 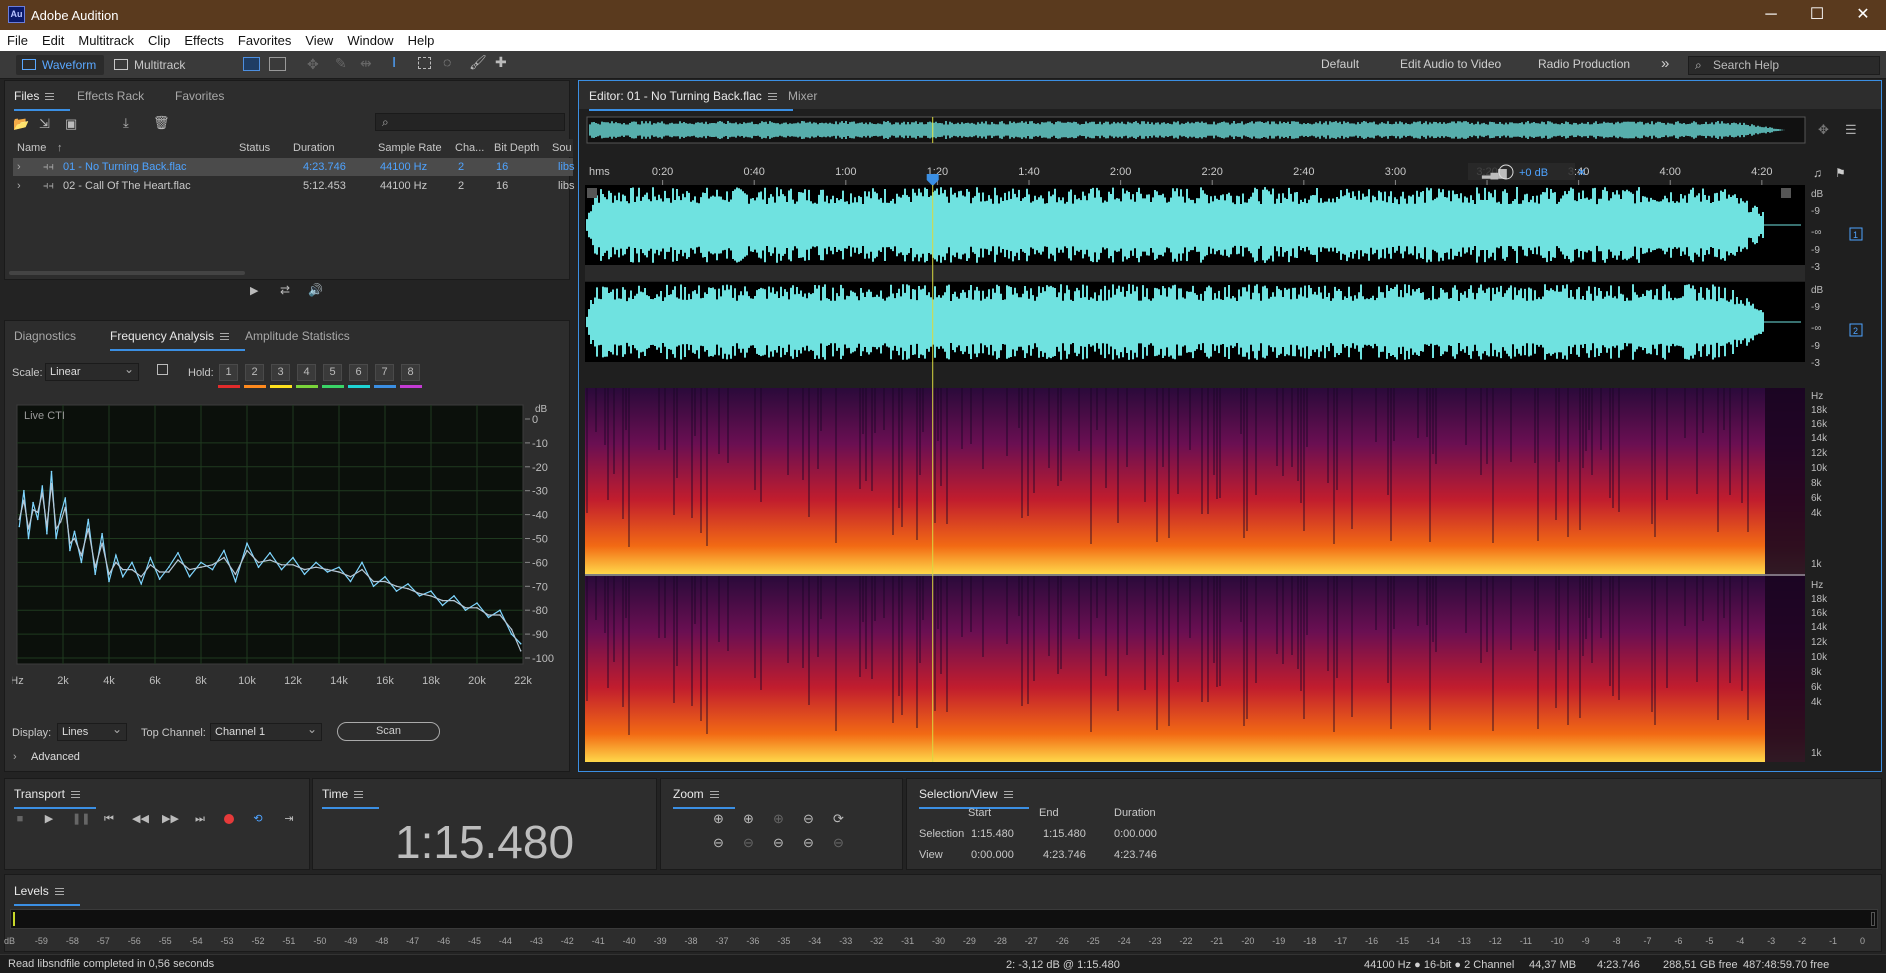 I want to click on more-workspaces-button: », so click(x=1665, y=63).